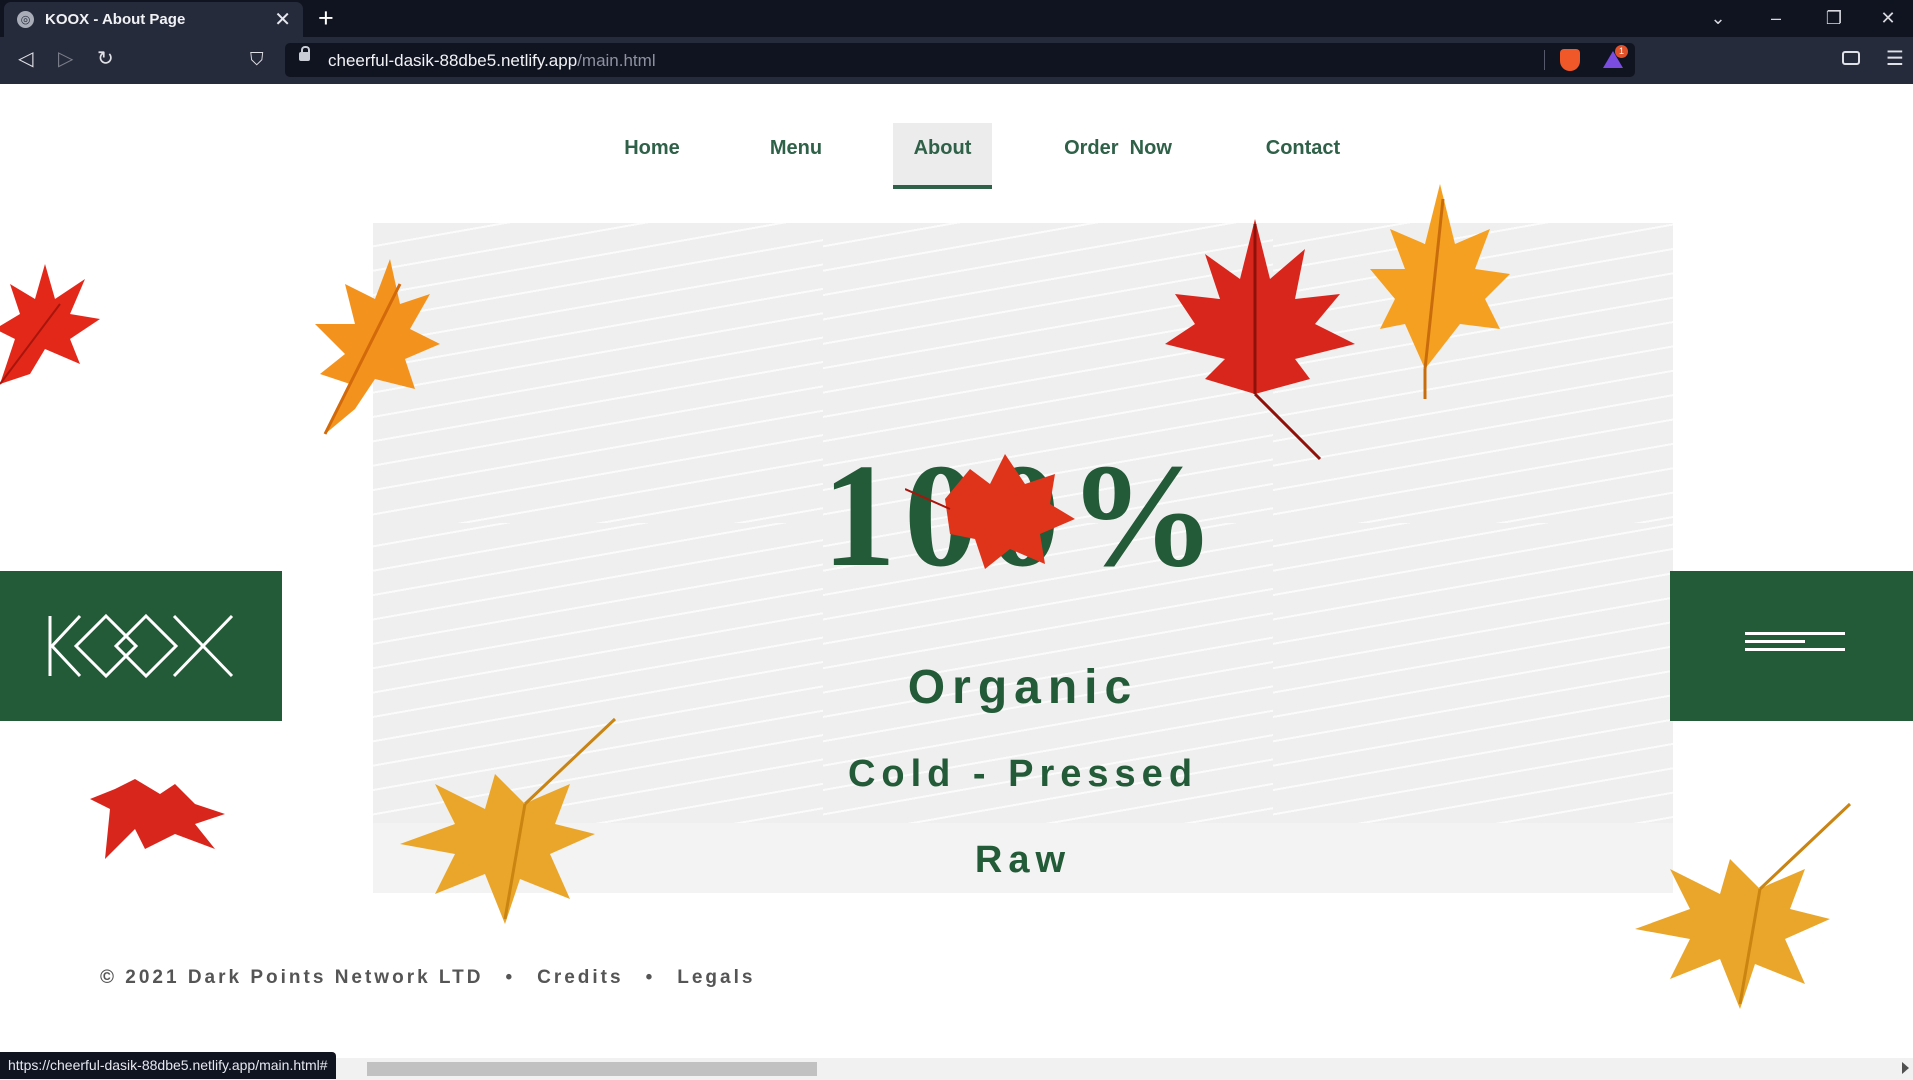  I want to click on footer-credits-link: Credits, so click(580, 977).